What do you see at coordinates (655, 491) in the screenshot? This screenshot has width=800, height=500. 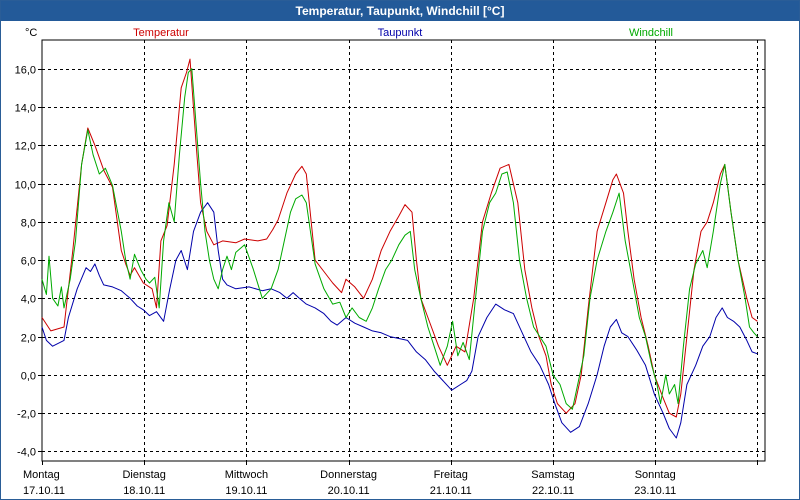 I see `day-date-label: 23.10.11` at bounding box center [655, 491].